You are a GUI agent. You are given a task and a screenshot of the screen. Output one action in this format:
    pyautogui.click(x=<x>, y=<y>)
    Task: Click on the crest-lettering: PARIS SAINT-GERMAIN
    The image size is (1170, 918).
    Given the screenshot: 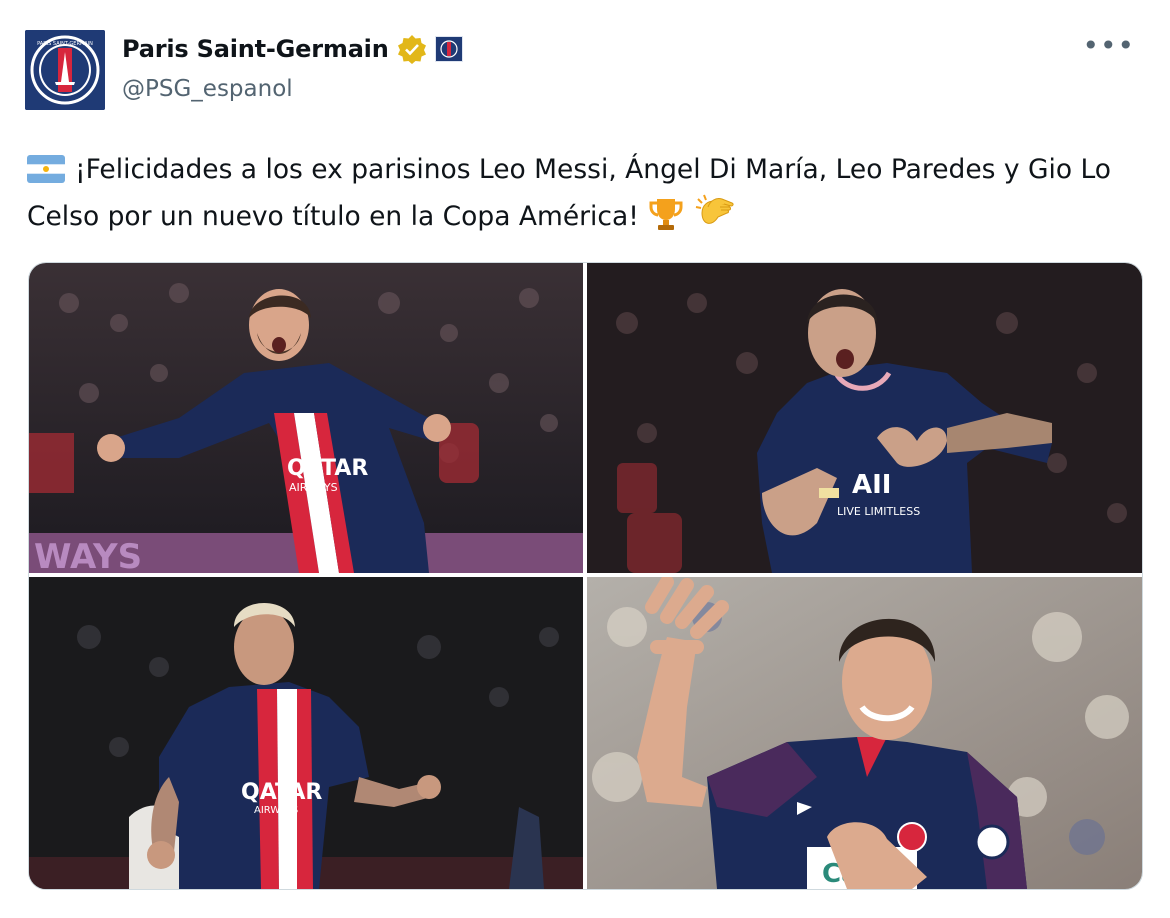 What is the action you would take?
    pyautogui.click(x=65, y=44)
    